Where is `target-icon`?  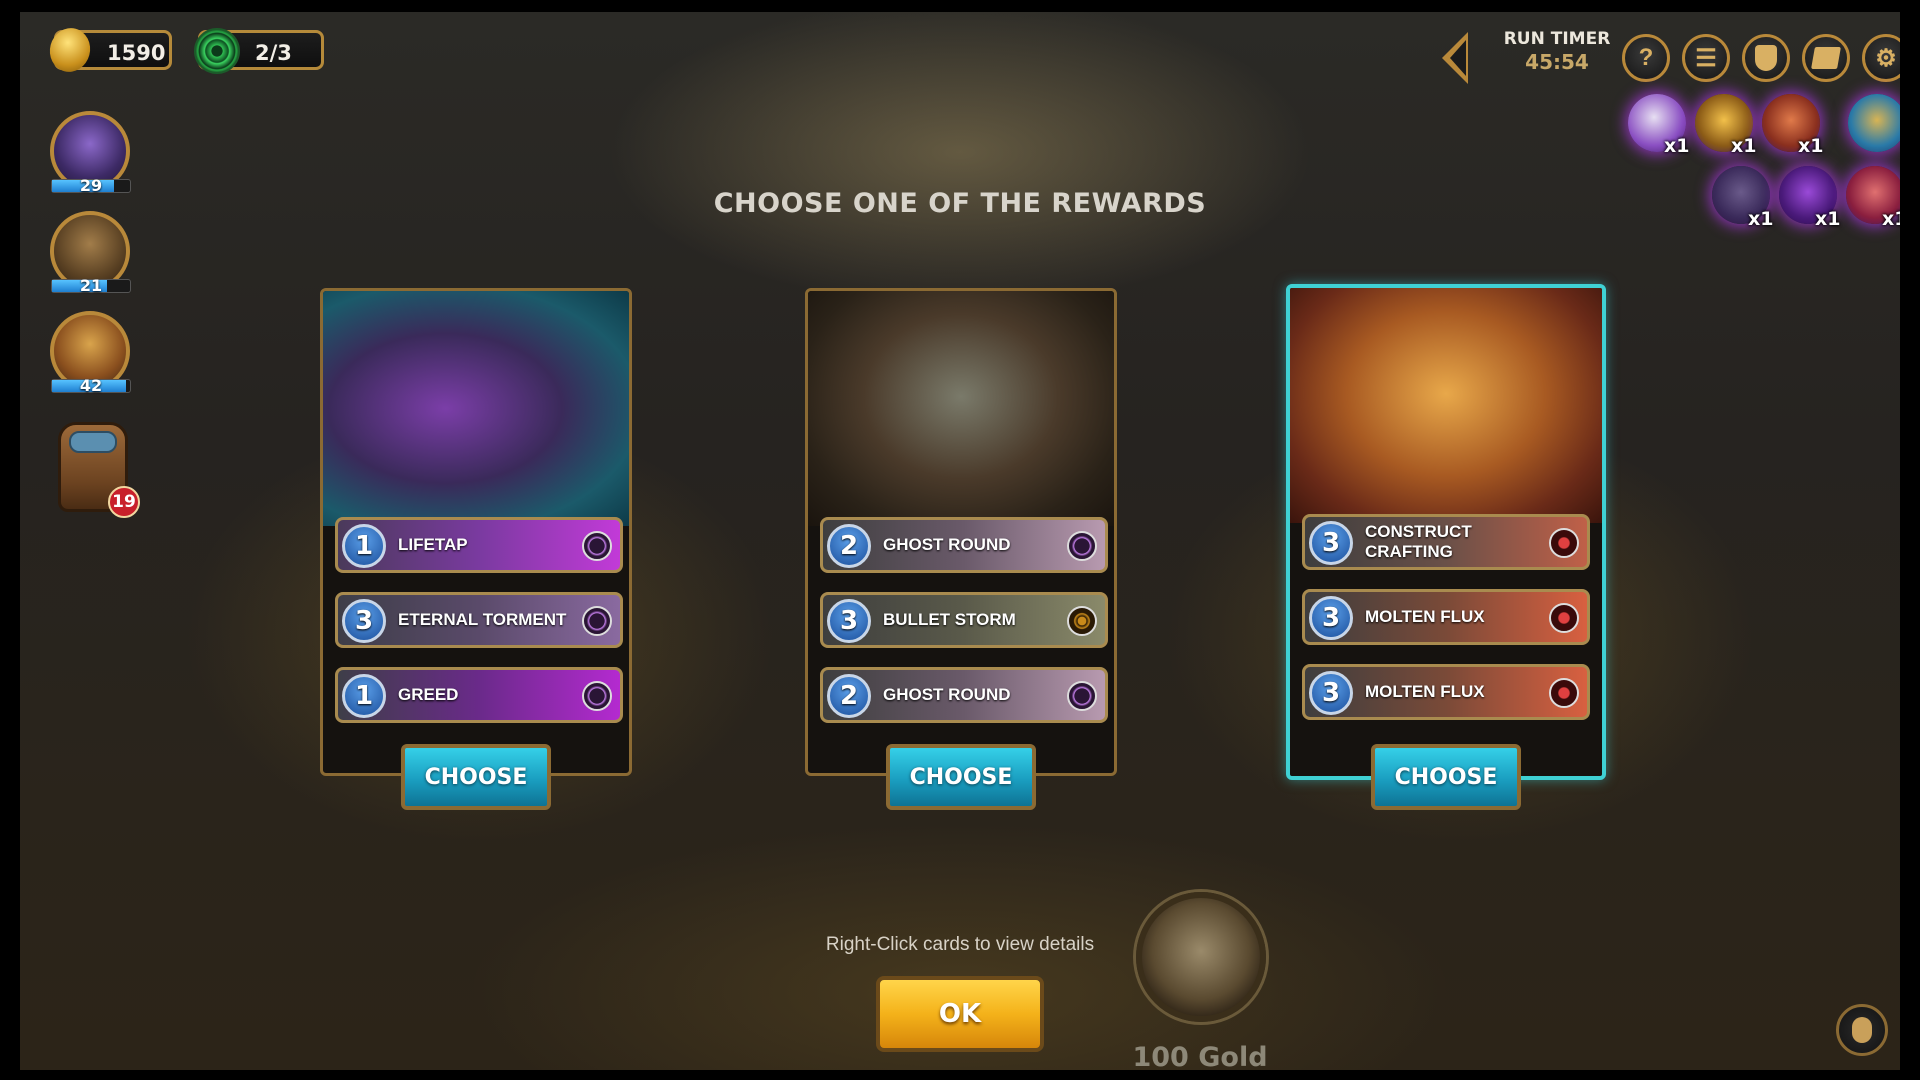 target-icon is located at coordinates (1082, 621).